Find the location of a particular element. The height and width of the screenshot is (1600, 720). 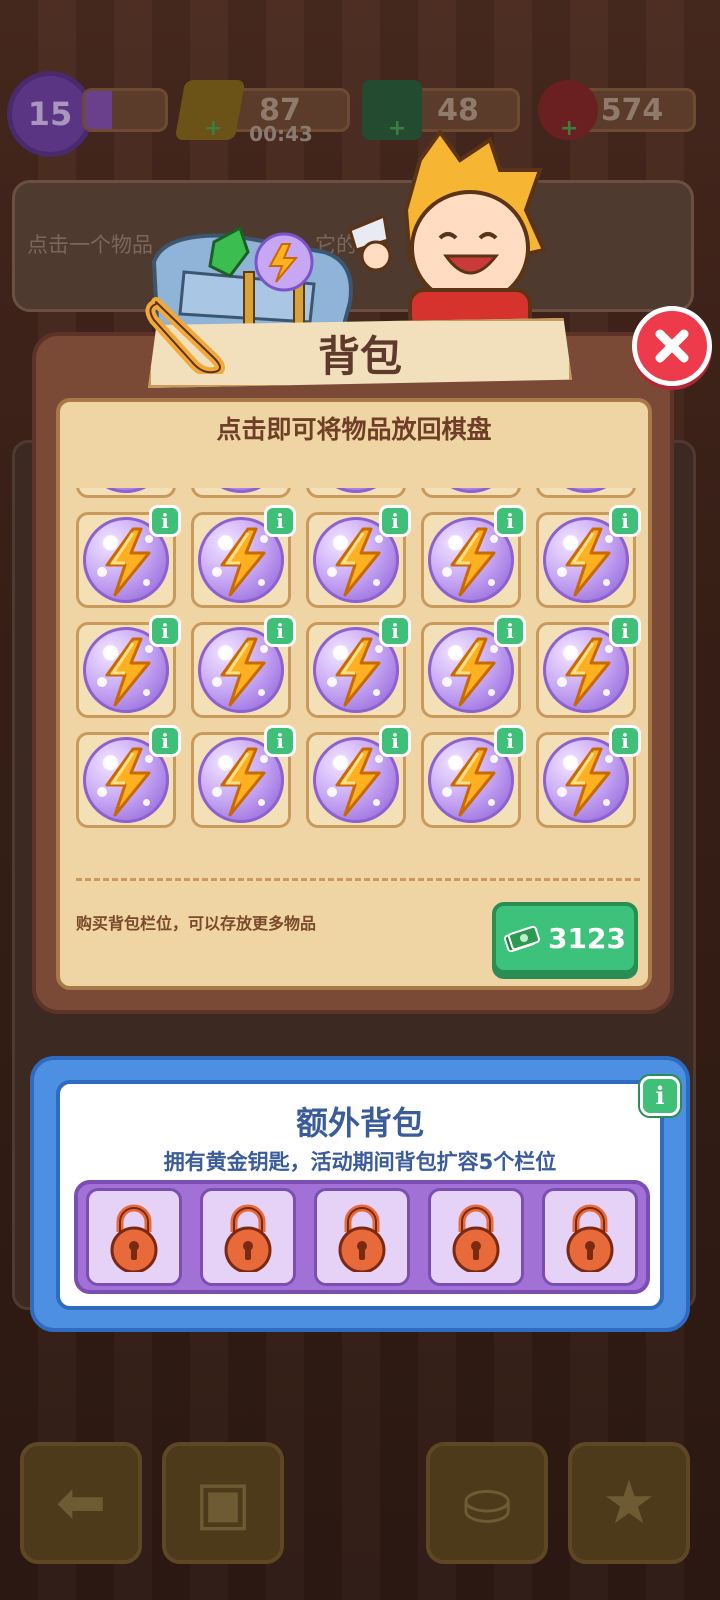

basket-icon: ⛀ is located at coordinates (487, 1503).